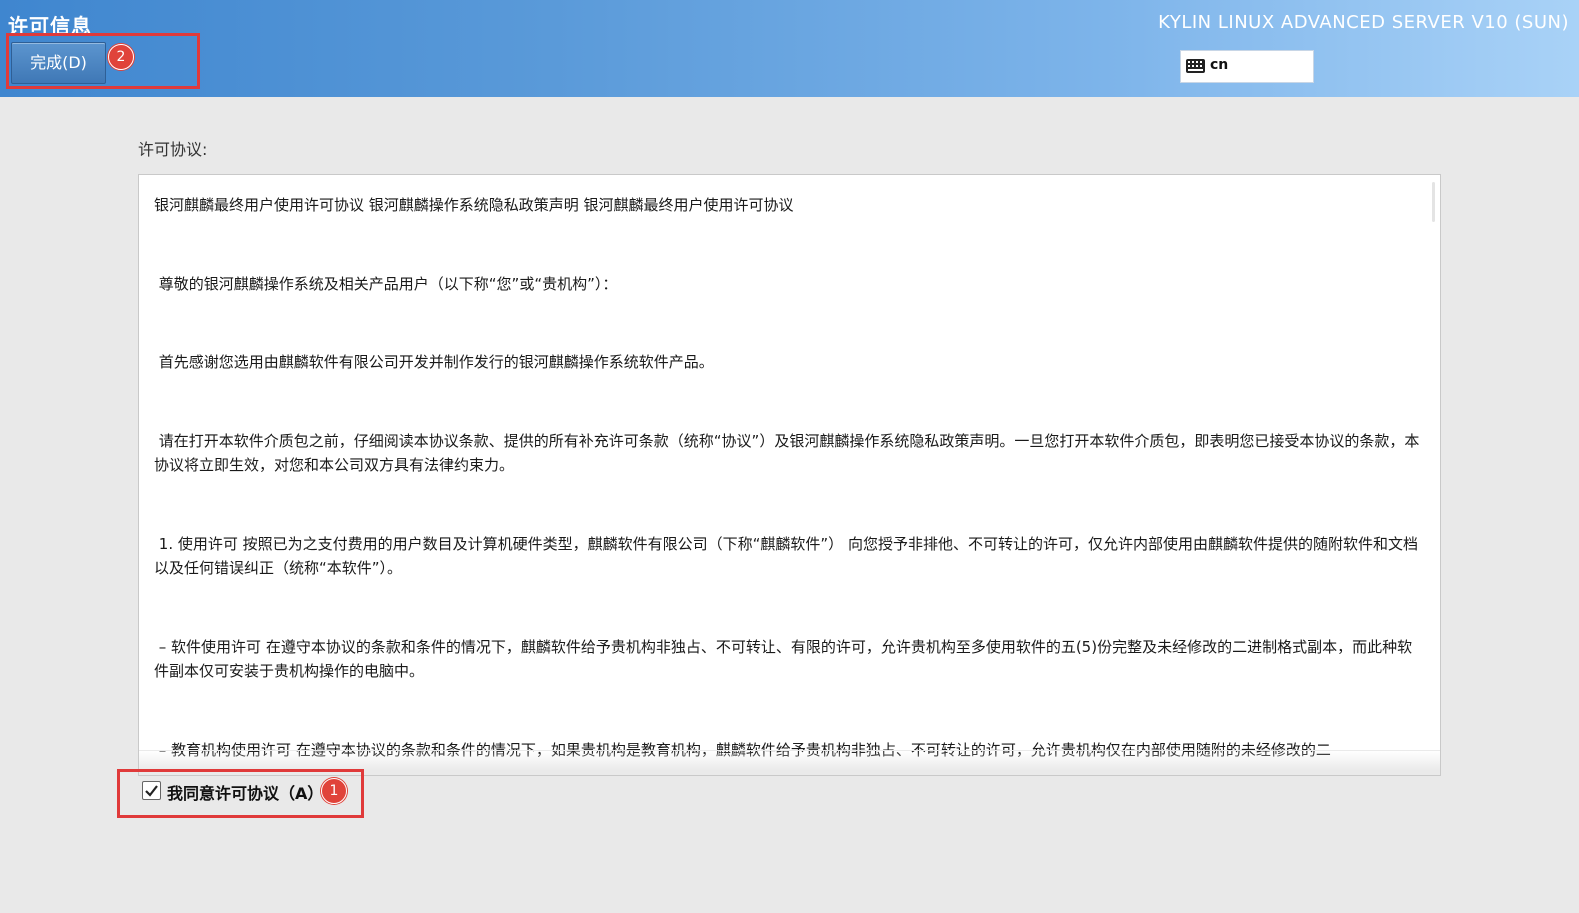 This screenshot has width=1579, height=913. I want to click on keyboard-layout-indicator: cn, so click(1247, 66).